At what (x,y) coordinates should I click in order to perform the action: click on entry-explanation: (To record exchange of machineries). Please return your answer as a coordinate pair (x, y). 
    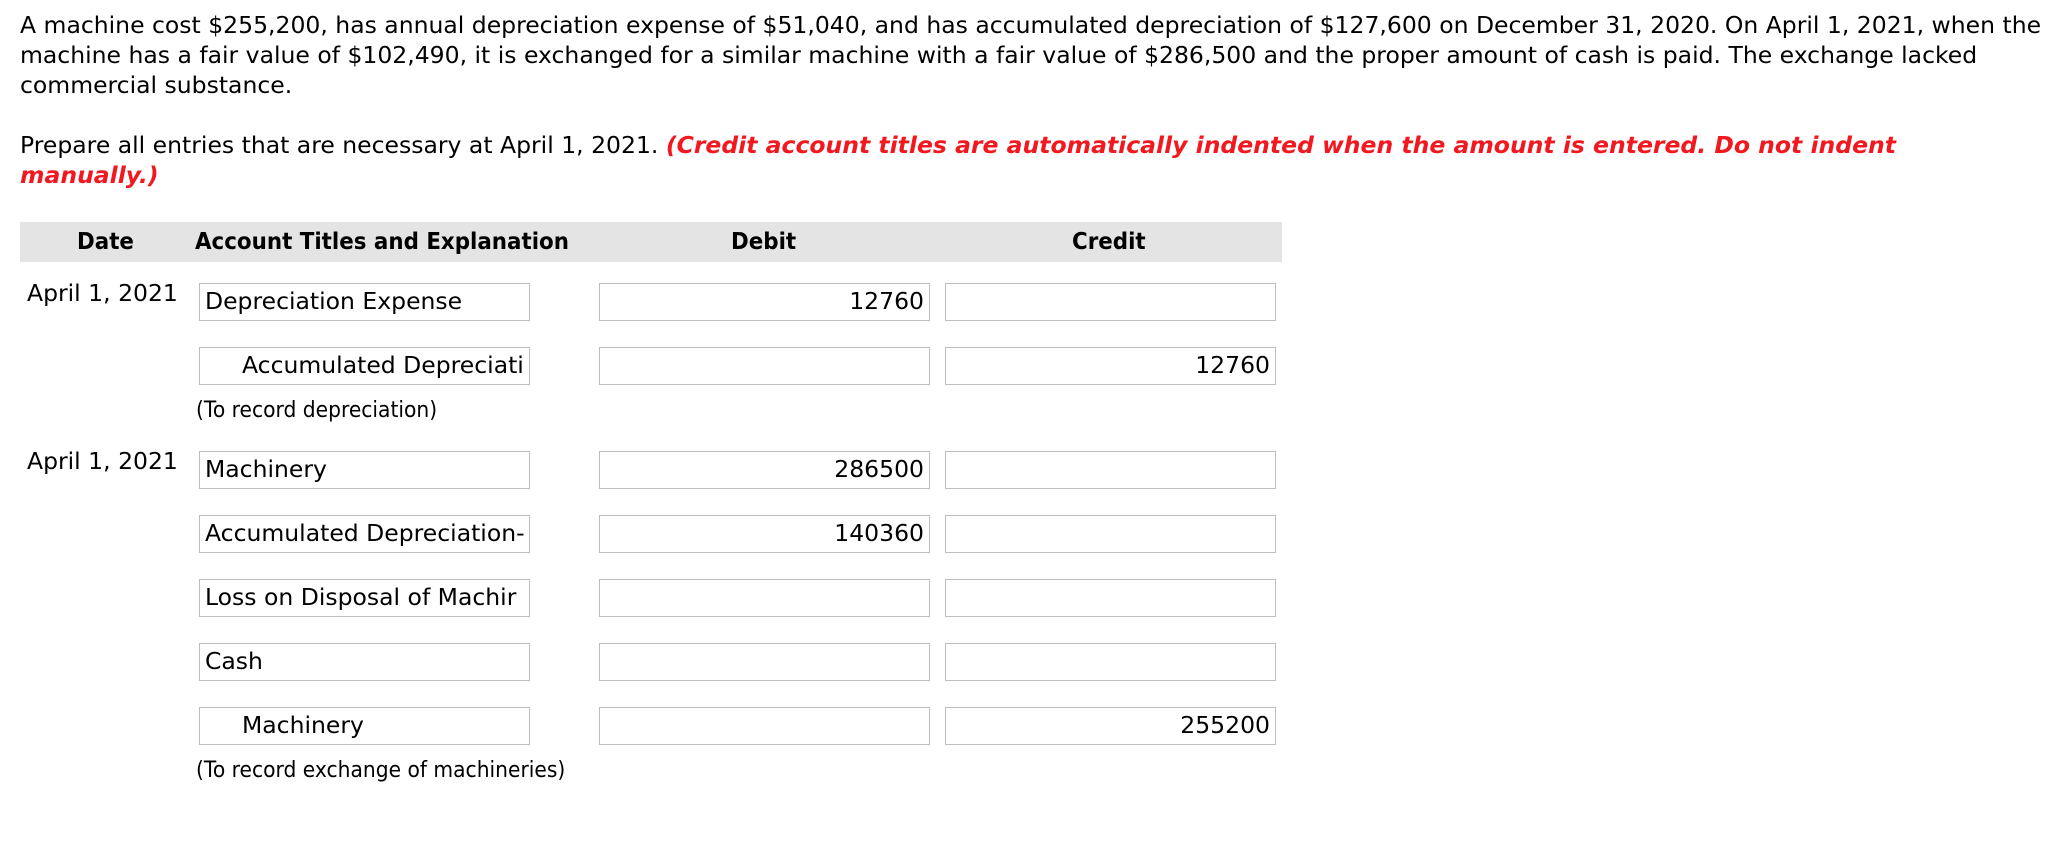
    Looking at the image, I should click on (381, 770).